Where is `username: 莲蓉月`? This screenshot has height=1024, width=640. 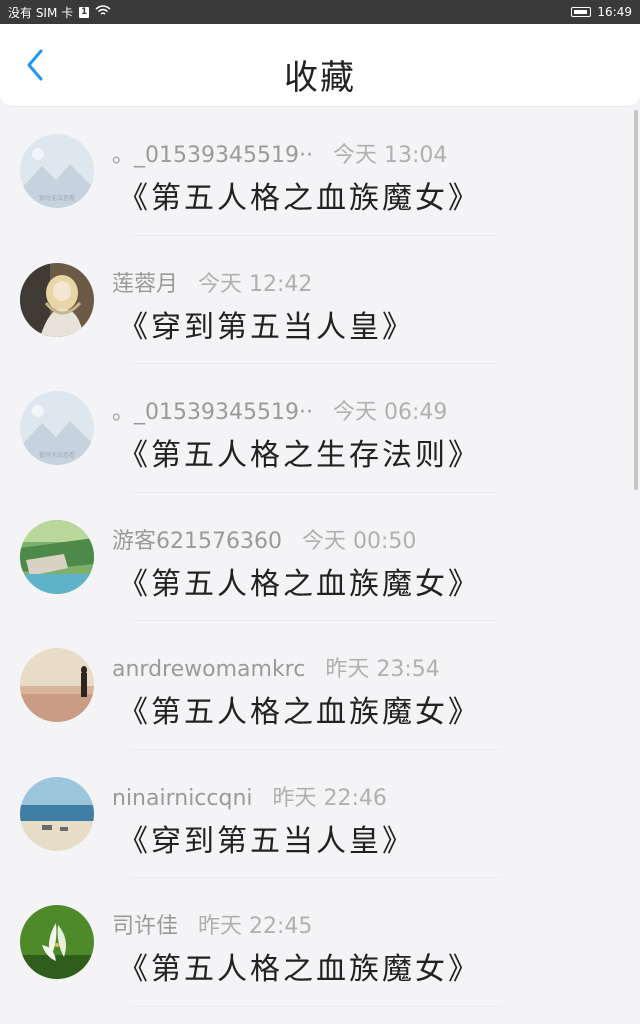
username: 莲蓉月 is located at coordinates (145, 284).